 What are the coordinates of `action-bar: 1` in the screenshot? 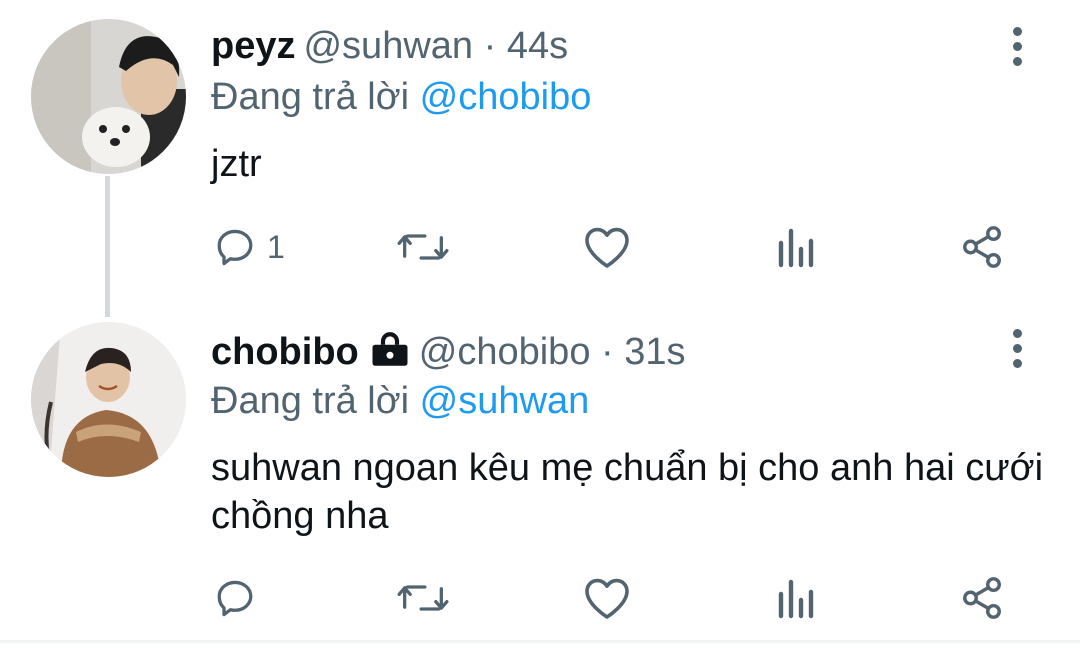 It's located at (626, 247).